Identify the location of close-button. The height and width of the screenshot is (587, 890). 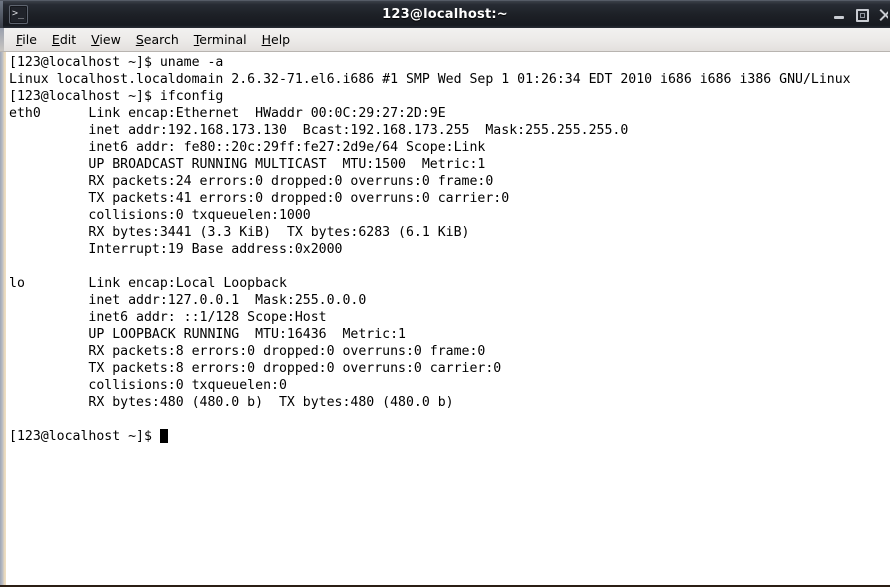
(883, 15).